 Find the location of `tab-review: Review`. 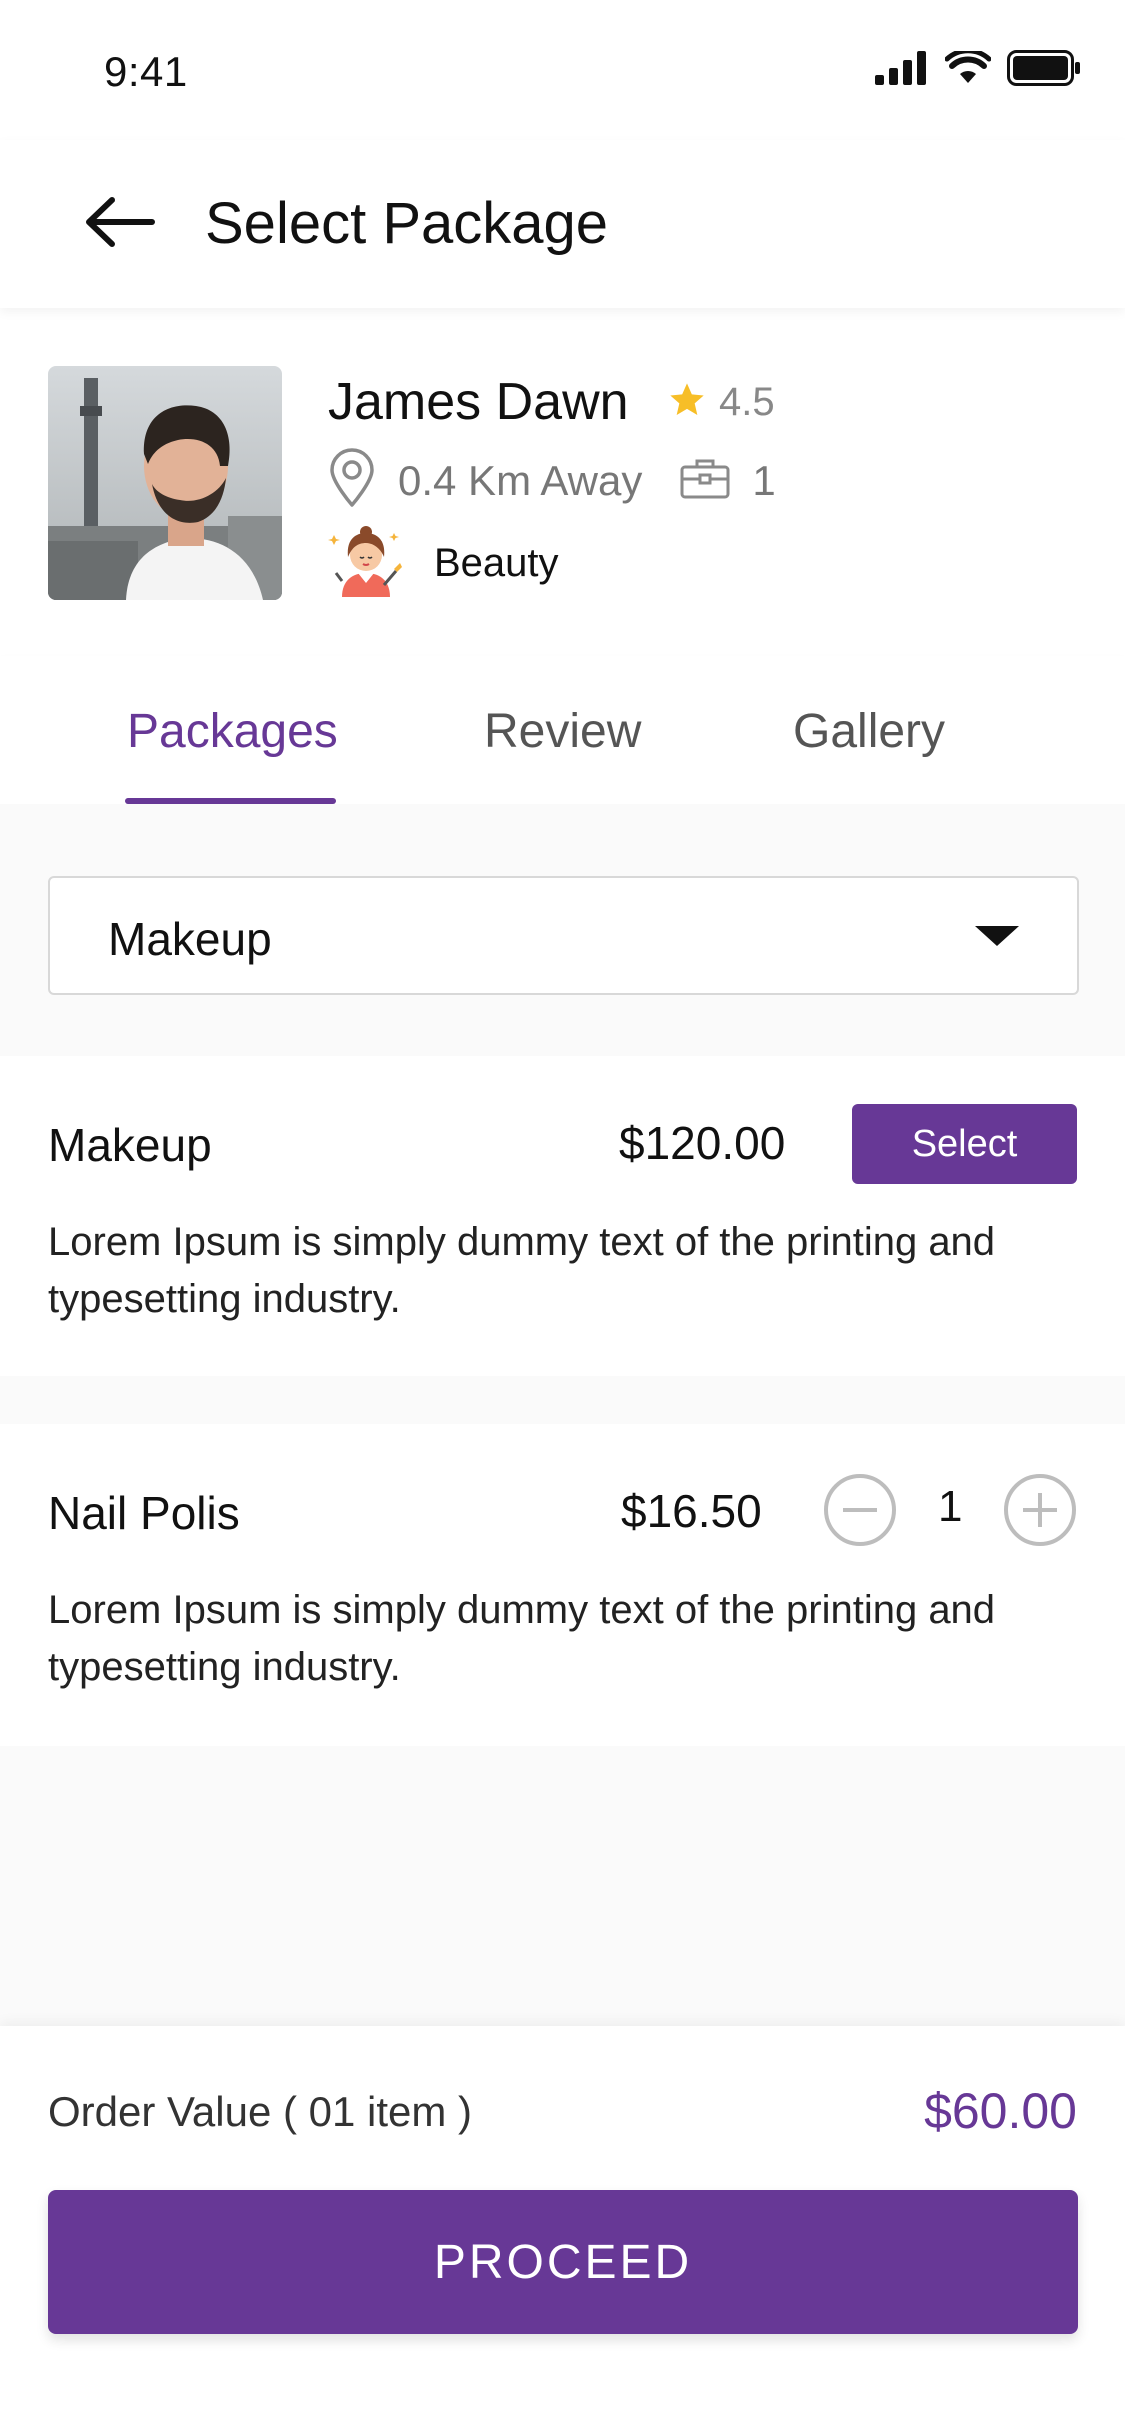

tab-review: Review is located at coordinates (562, 731).